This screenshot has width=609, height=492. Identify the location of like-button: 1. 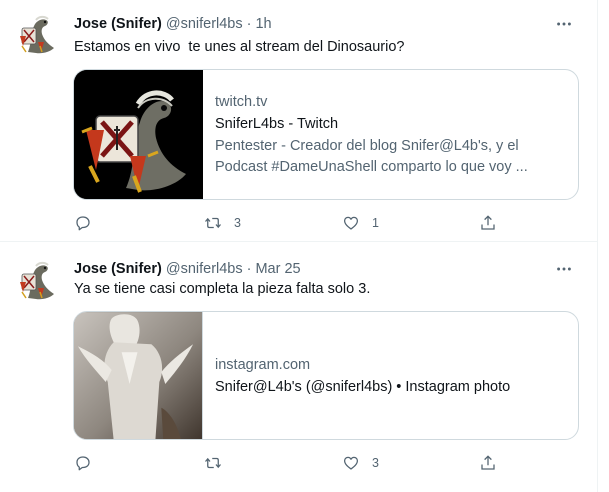
(360, 223).